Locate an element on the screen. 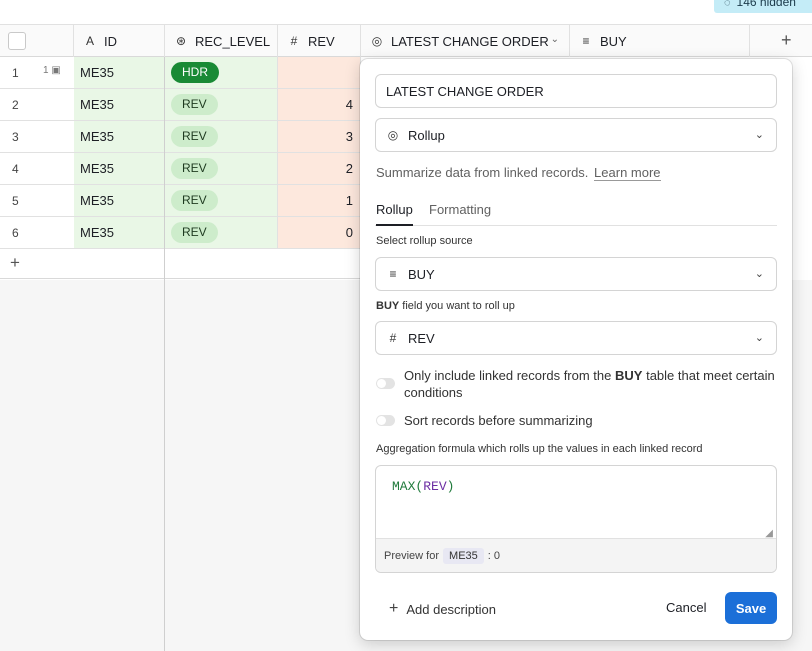  plus-icon: + is located at coordinates (394, 608).